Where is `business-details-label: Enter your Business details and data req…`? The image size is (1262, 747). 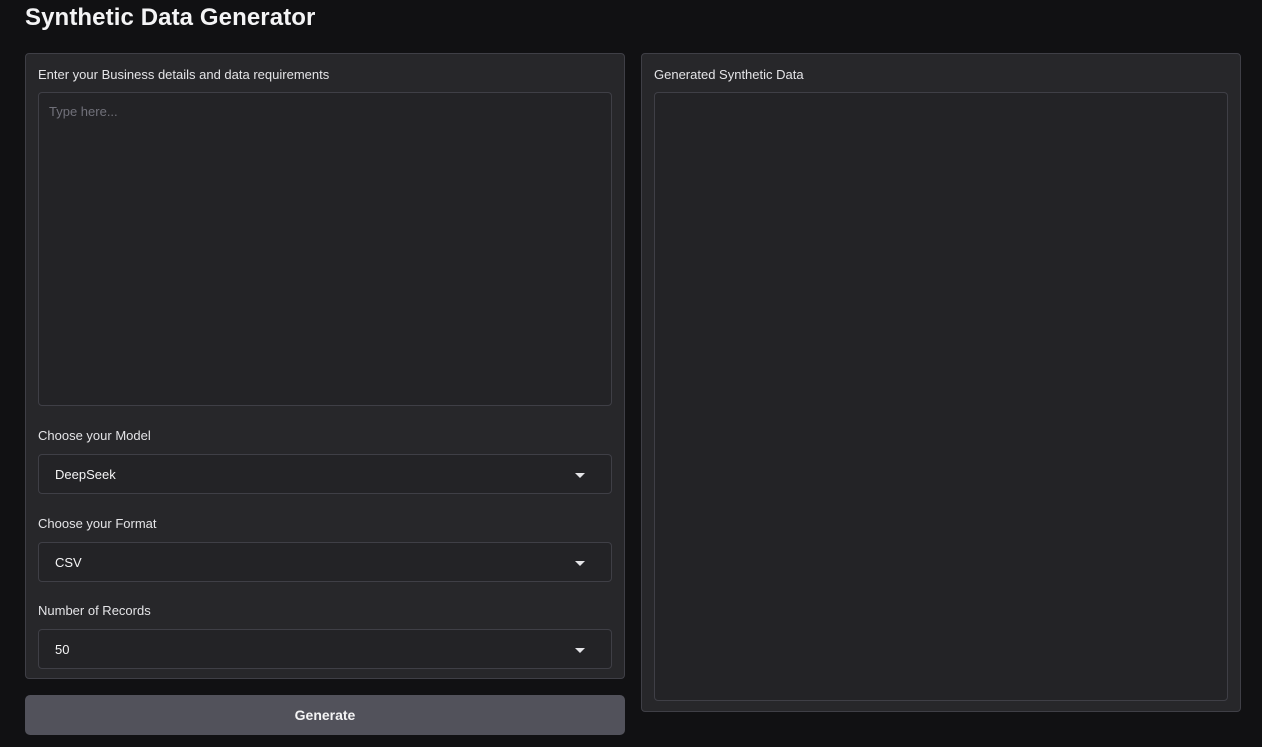 business-details-label: Enter your Business details and data req… is located at coordinates (184, 74).